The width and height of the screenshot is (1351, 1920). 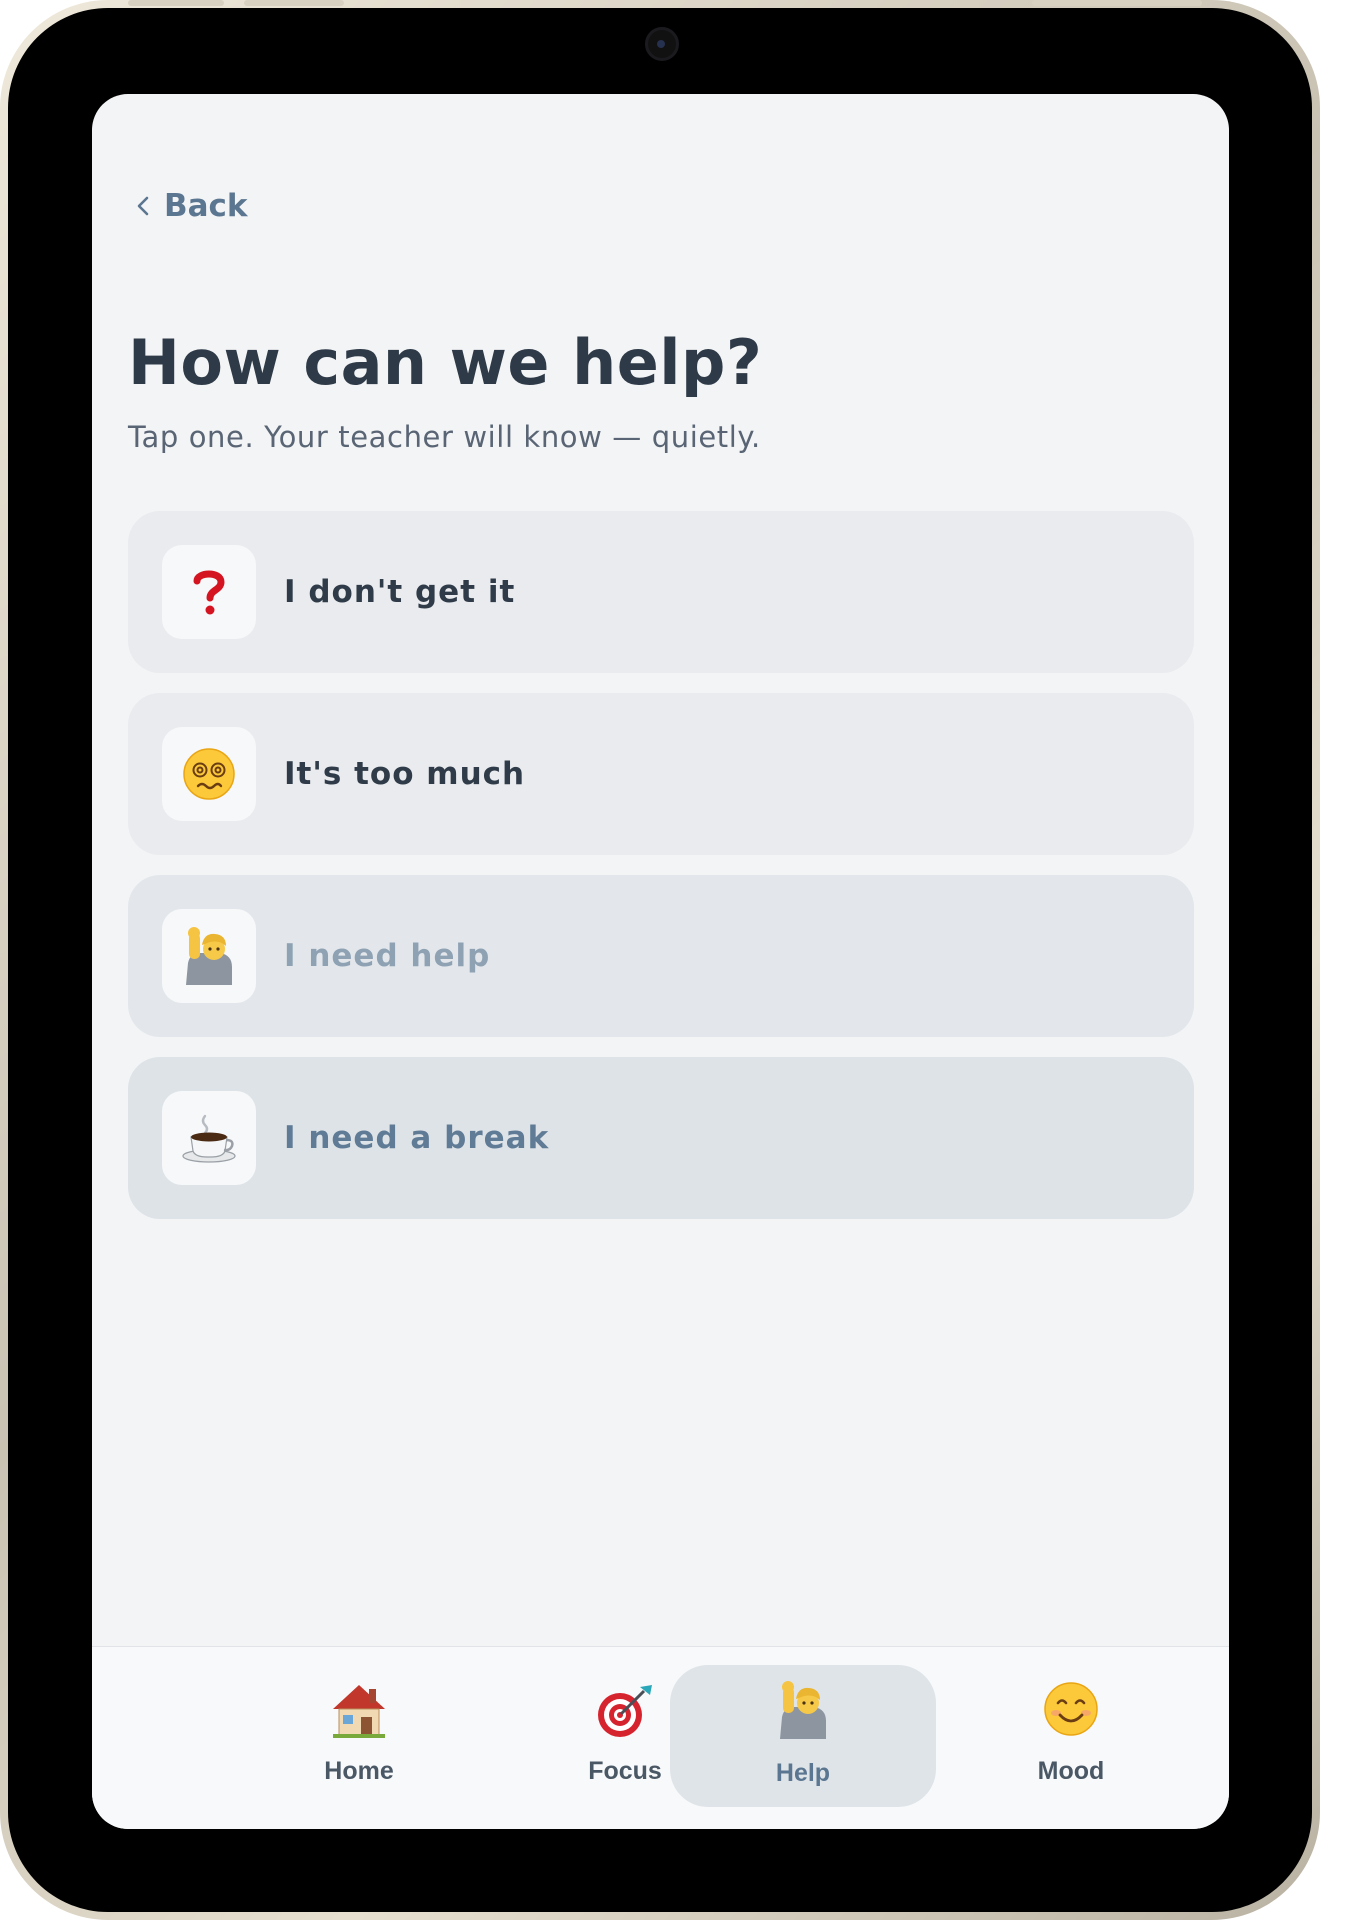 I want to click on tab-label: Help, so click(x=803, y=1773).